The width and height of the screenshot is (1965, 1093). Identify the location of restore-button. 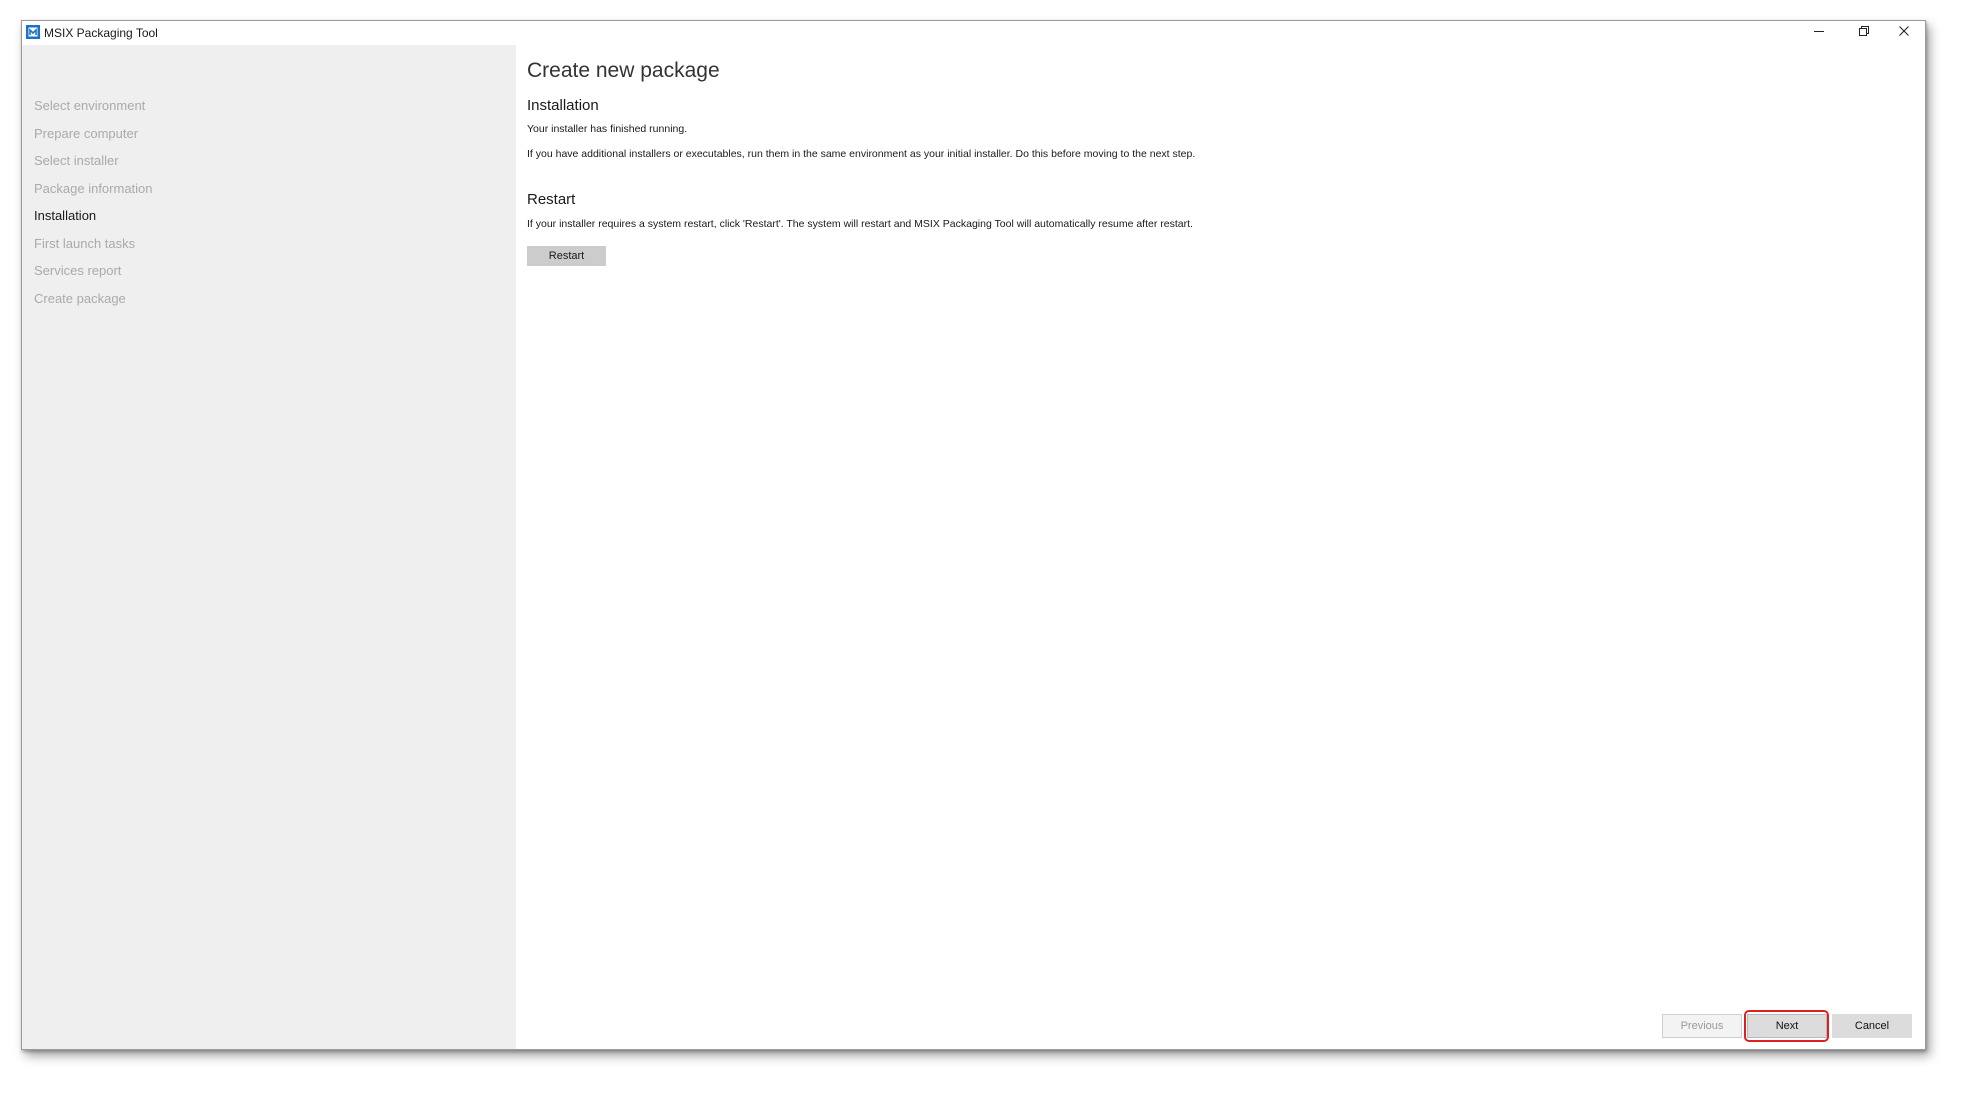
(1864, 33).